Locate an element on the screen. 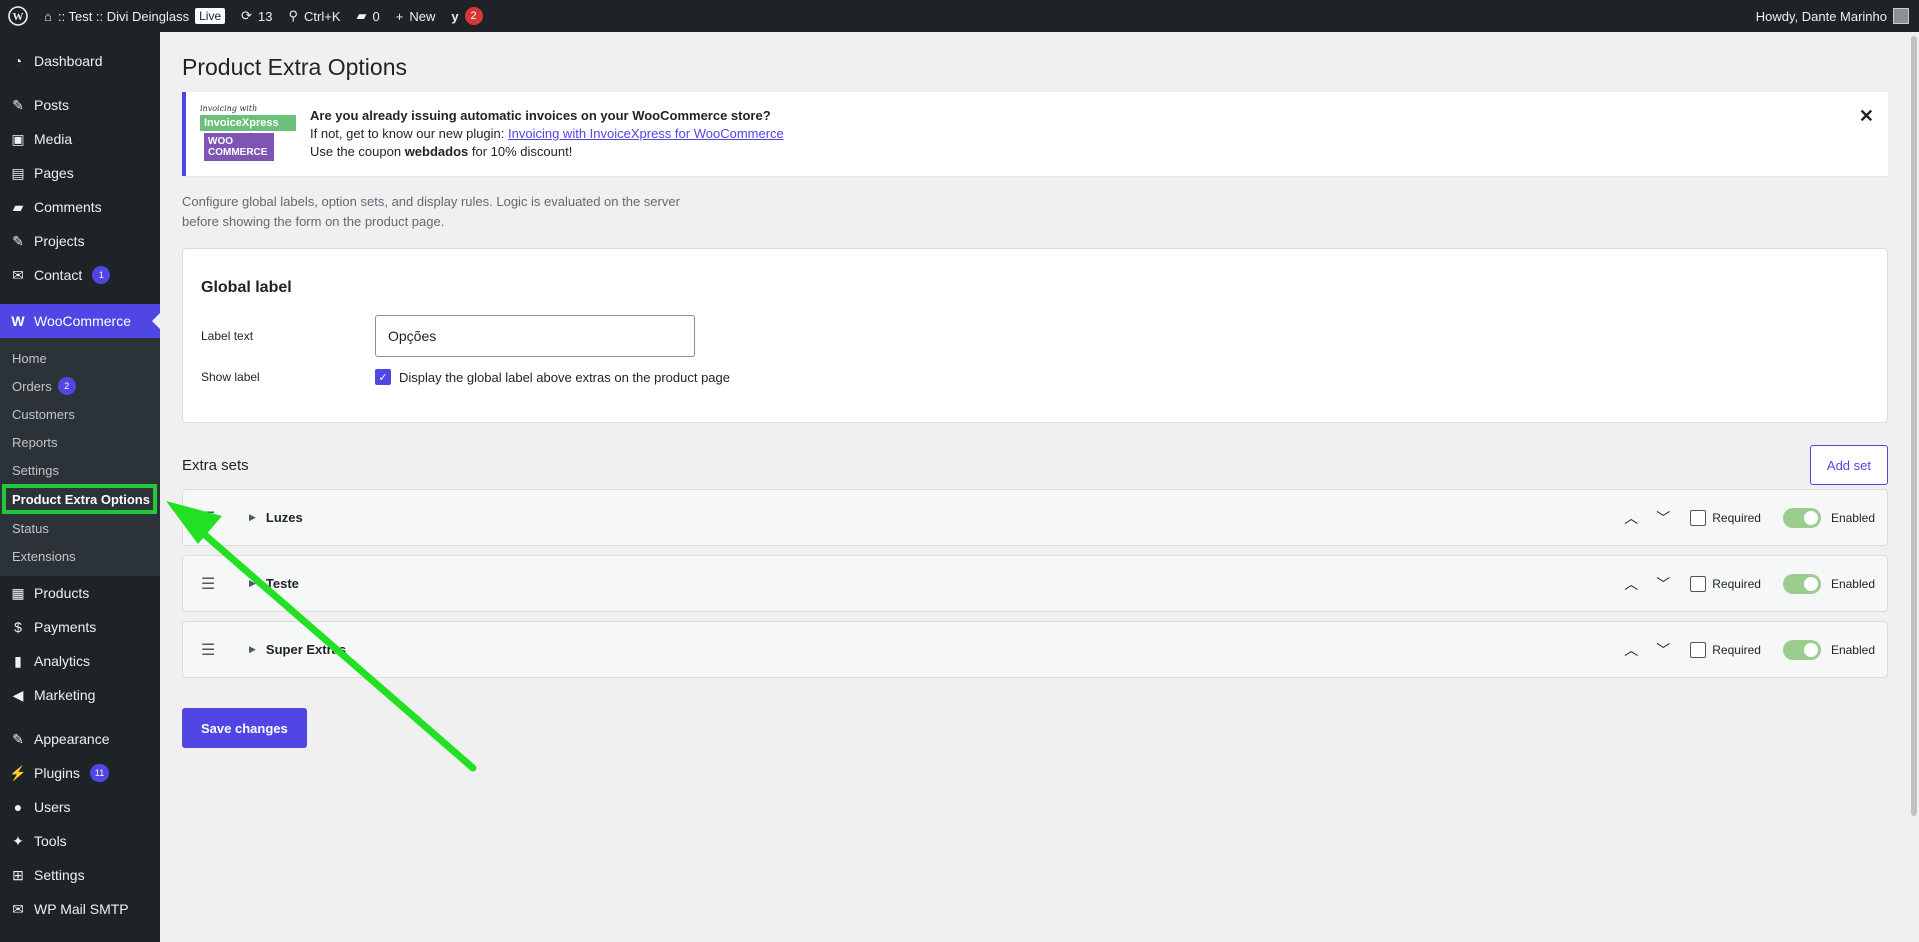 This screenshot has width=1919, height=942. menu-item-woocommerce: W WooCommerce is located at coordinates (80, 321).